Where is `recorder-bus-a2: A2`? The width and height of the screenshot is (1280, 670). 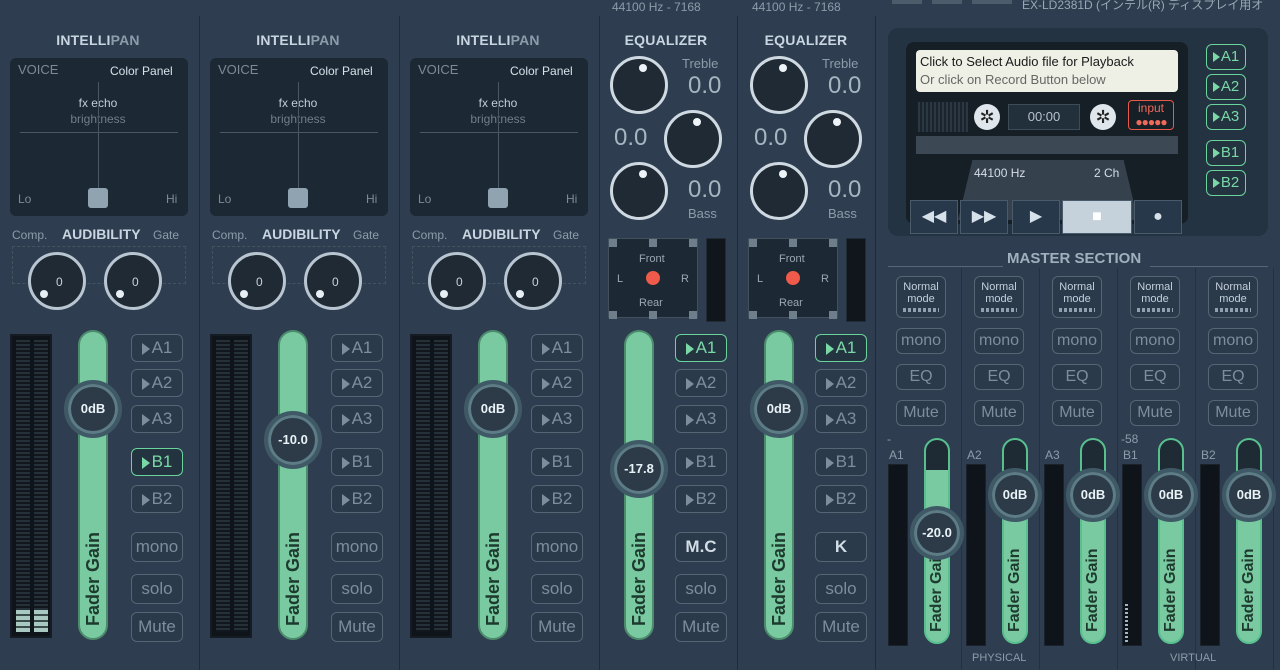 recorder-bus-a2: A2 is located at coordinates (1226, 87).